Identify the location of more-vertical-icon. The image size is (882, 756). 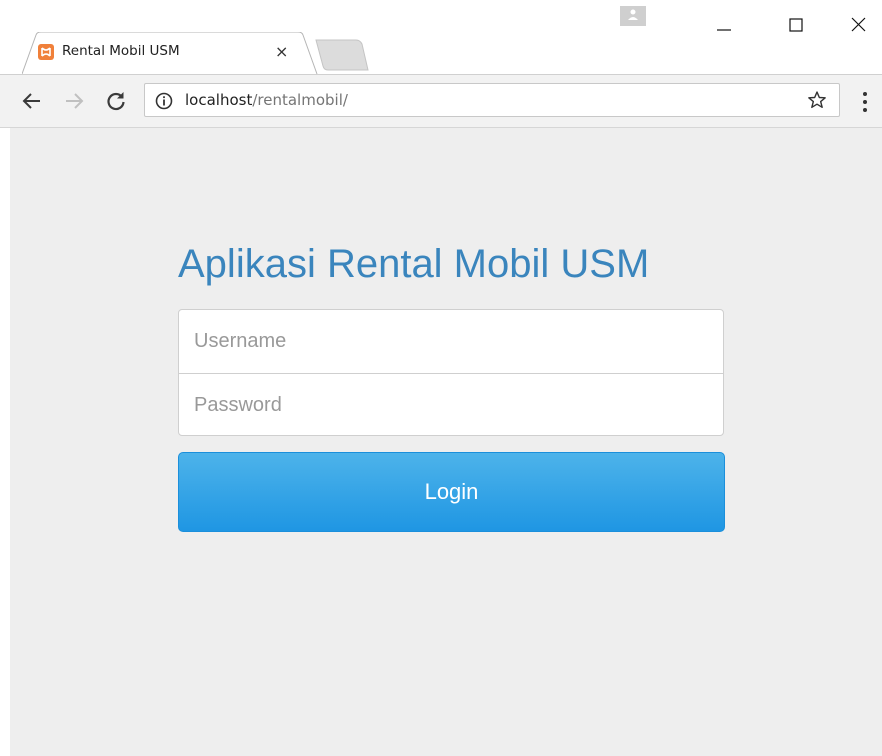
(865, 102).